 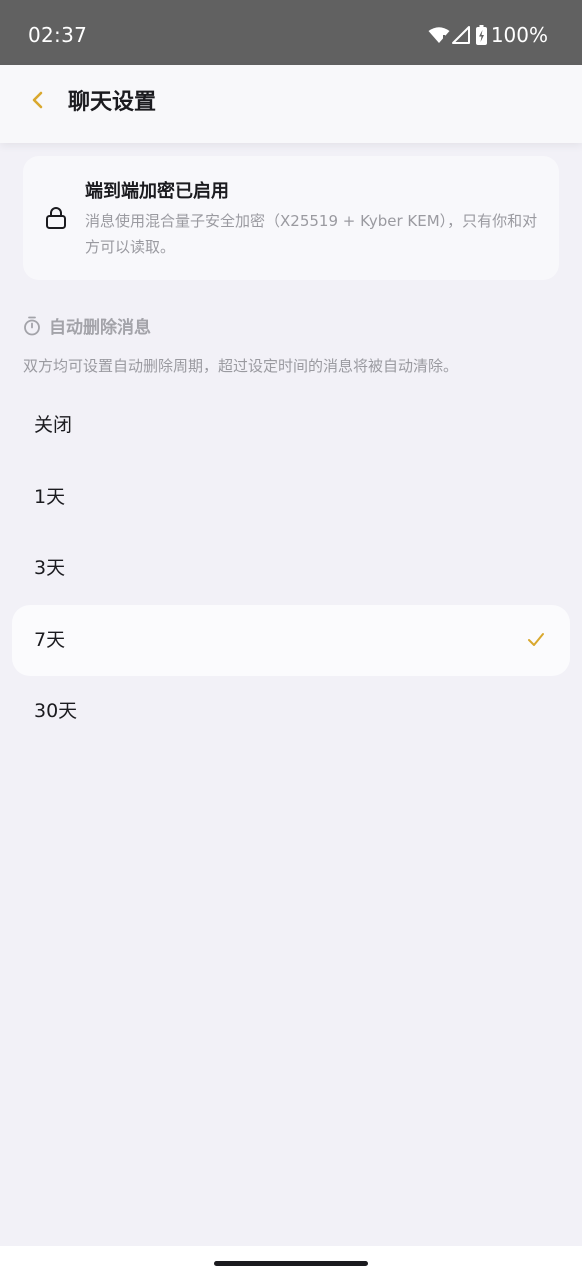 I want to click on chevron-left-icon, so click(x=38, y=102).